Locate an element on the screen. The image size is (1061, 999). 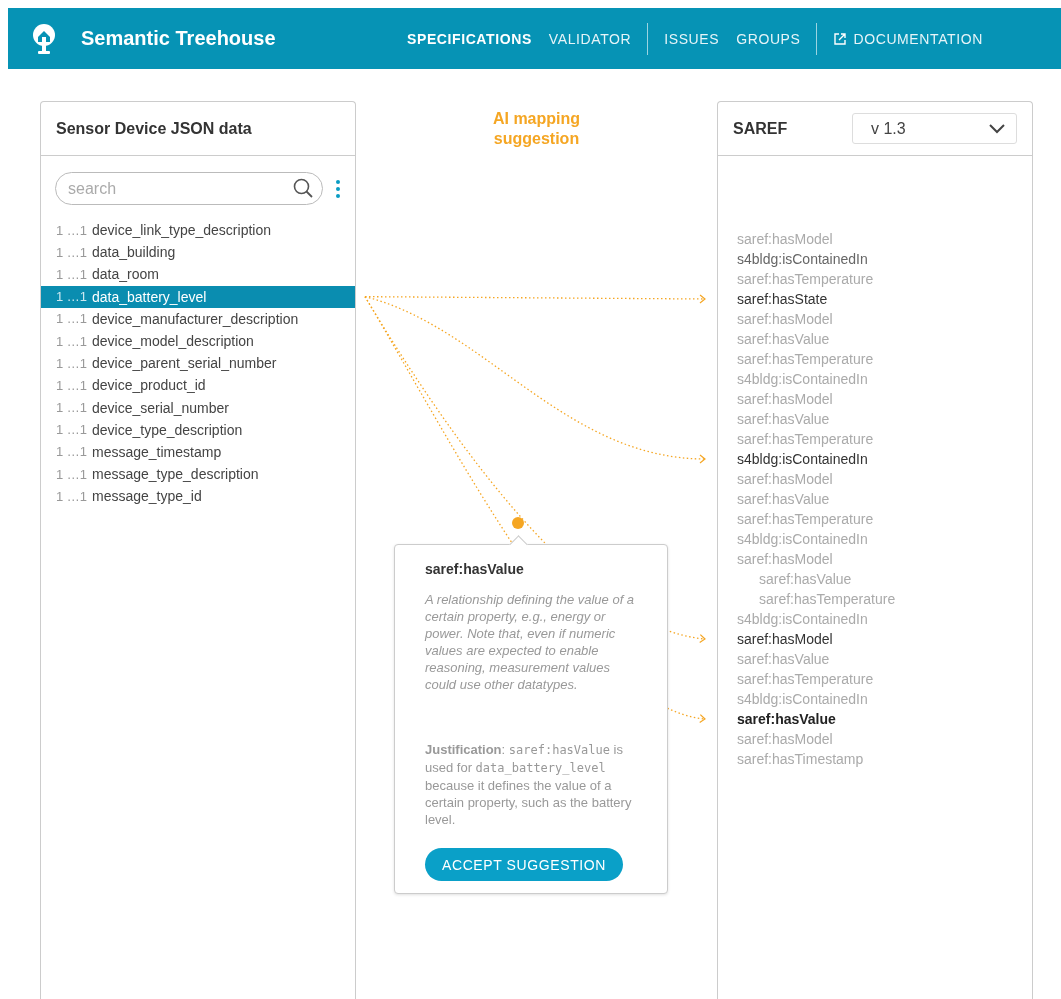
field-row: 1 …1 device_link_type_description is located at coordinates (198, 230).